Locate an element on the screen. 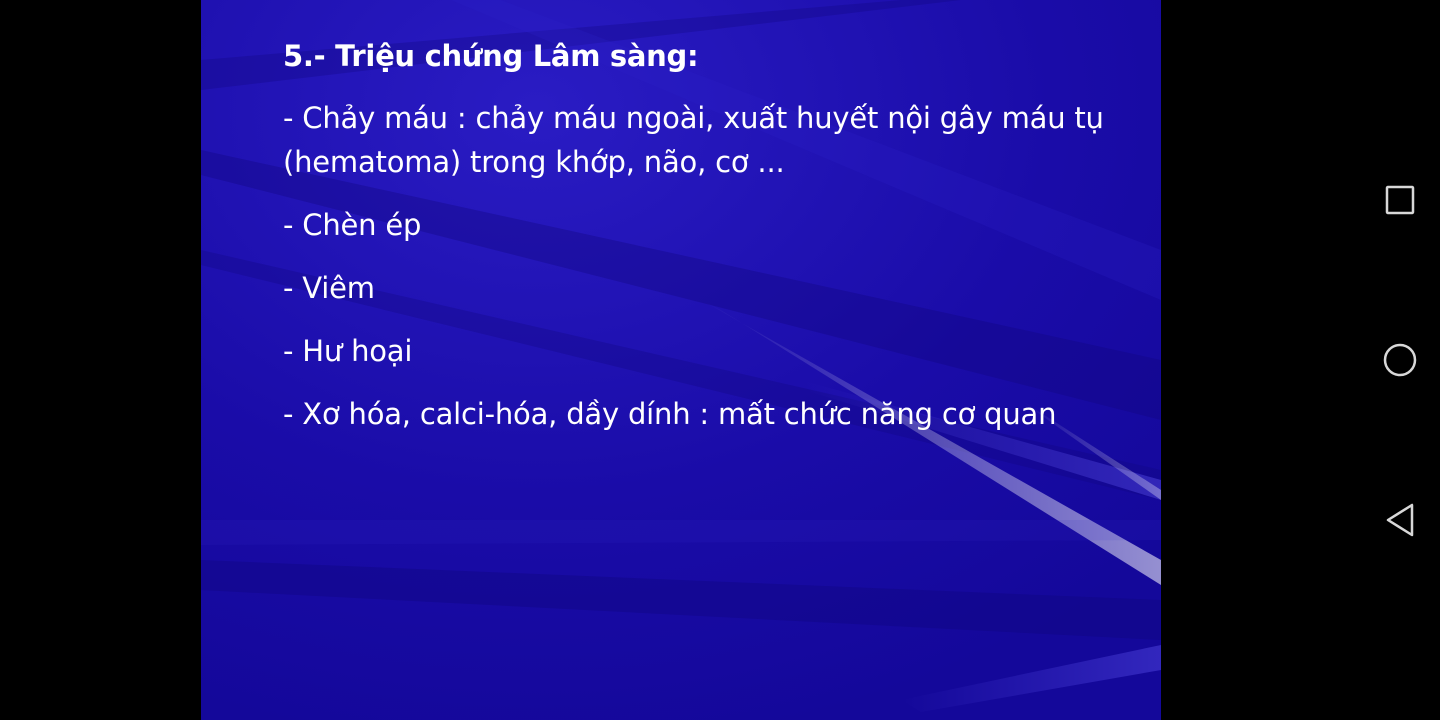  slide-title: 5.- Triệu chứng Lâm sàng: is located at coordinates (491, 56).